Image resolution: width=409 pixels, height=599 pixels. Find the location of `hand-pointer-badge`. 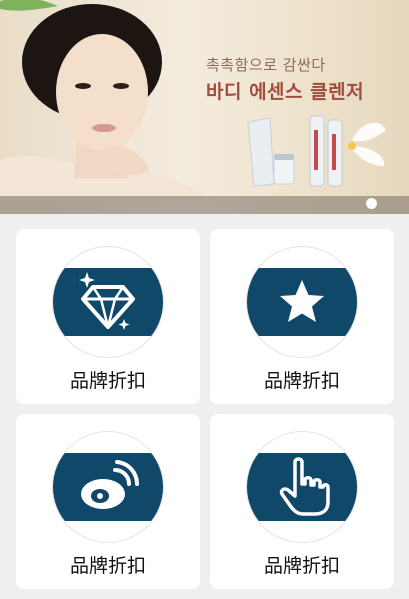

hand-pointer-badge is located at coordinates (302, 487).